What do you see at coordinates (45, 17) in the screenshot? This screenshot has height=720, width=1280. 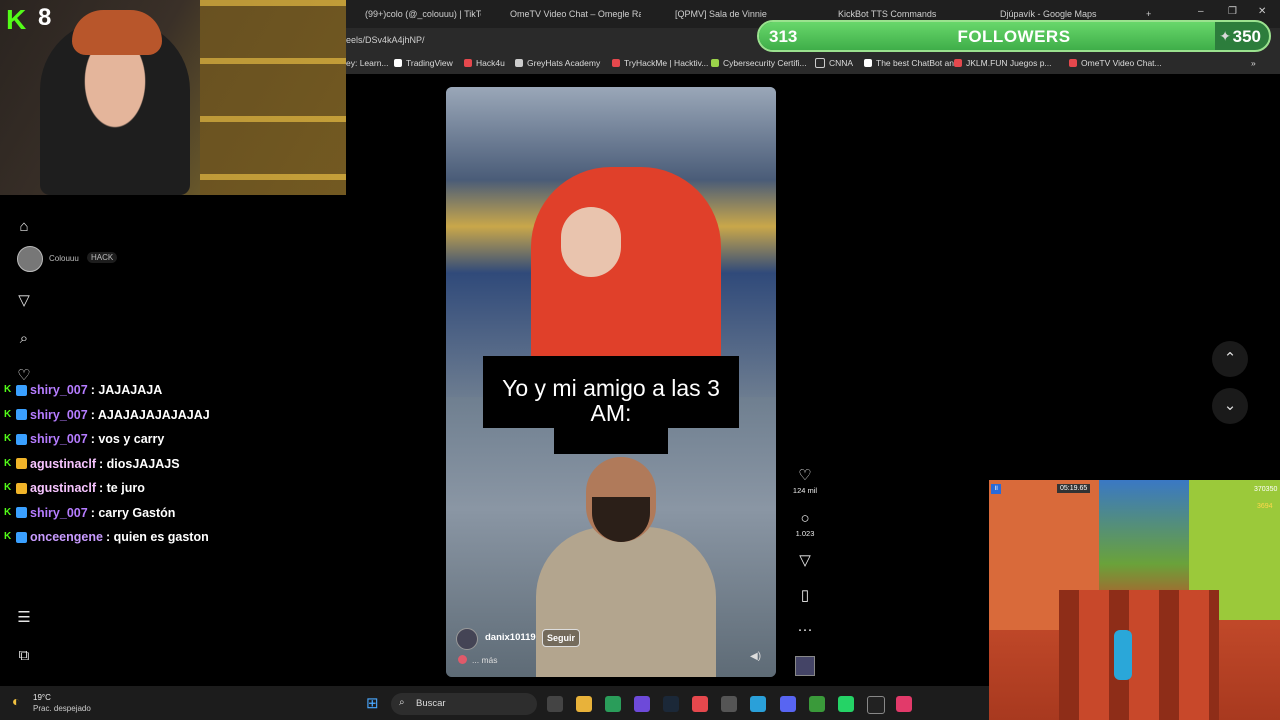 I see `viewer-count: 8` at bounding box center [45, 17].